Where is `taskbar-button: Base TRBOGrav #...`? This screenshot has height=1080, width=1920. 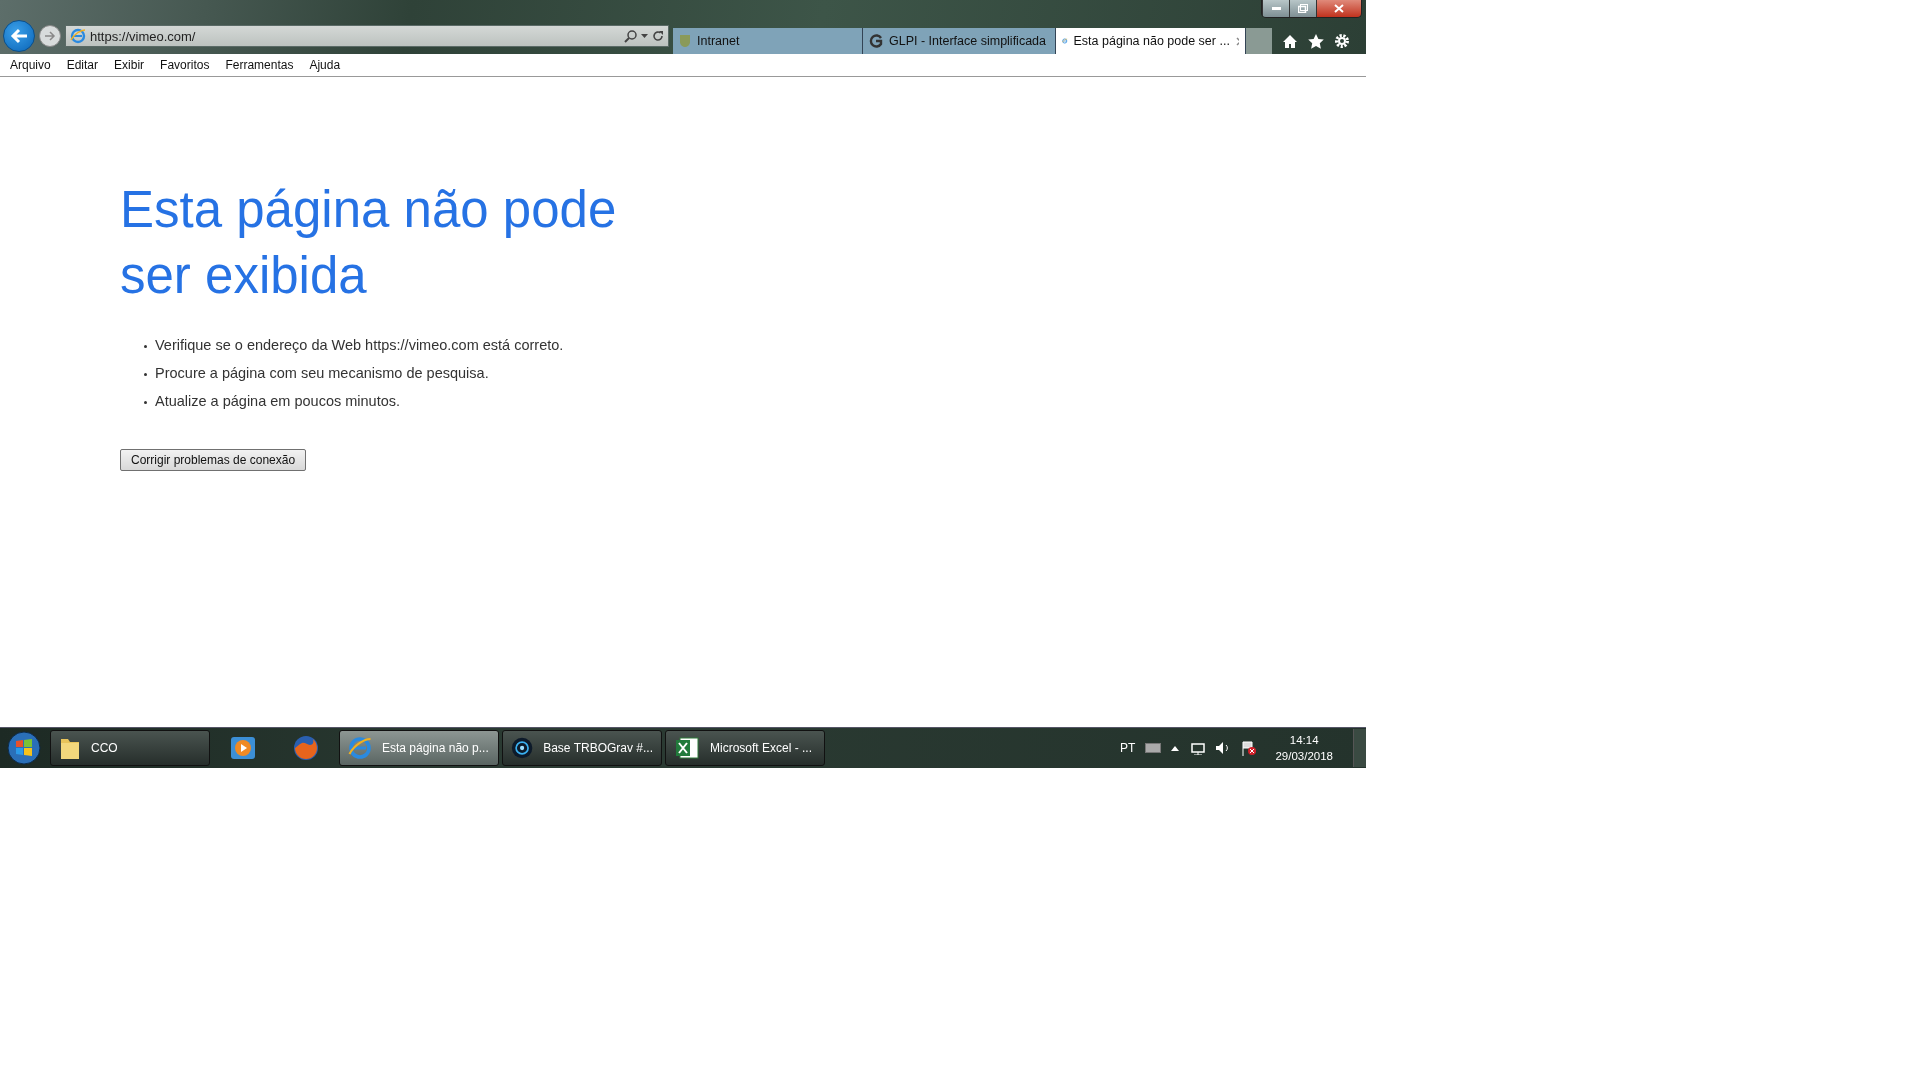 taskbar-button: Base TRBOGrav #... is located at coordinates (582, 748).